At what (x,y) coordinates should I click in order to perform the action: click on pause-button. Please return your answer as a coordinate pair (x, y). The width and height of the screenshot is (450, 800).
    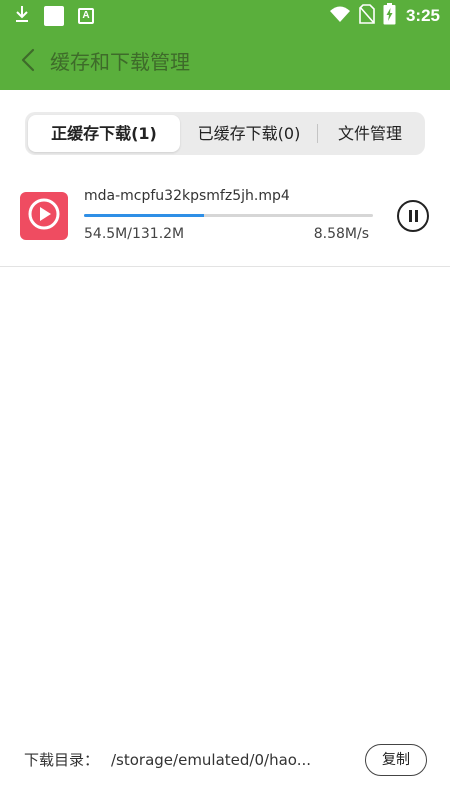
    Looking at the image, I should click on (413, 216).